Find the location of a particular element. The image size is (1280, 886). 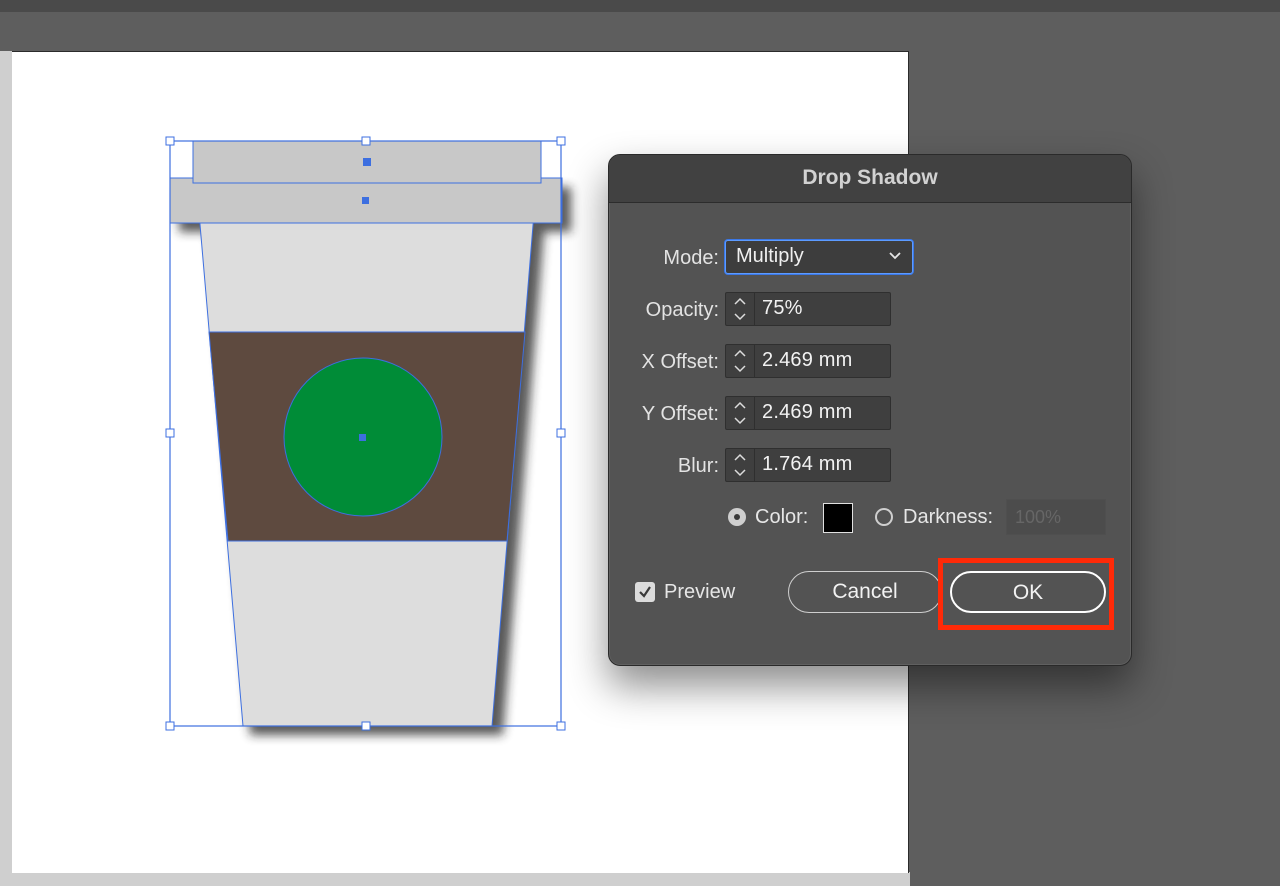

opacity-value: 75% is located at coordinates (782, 308).